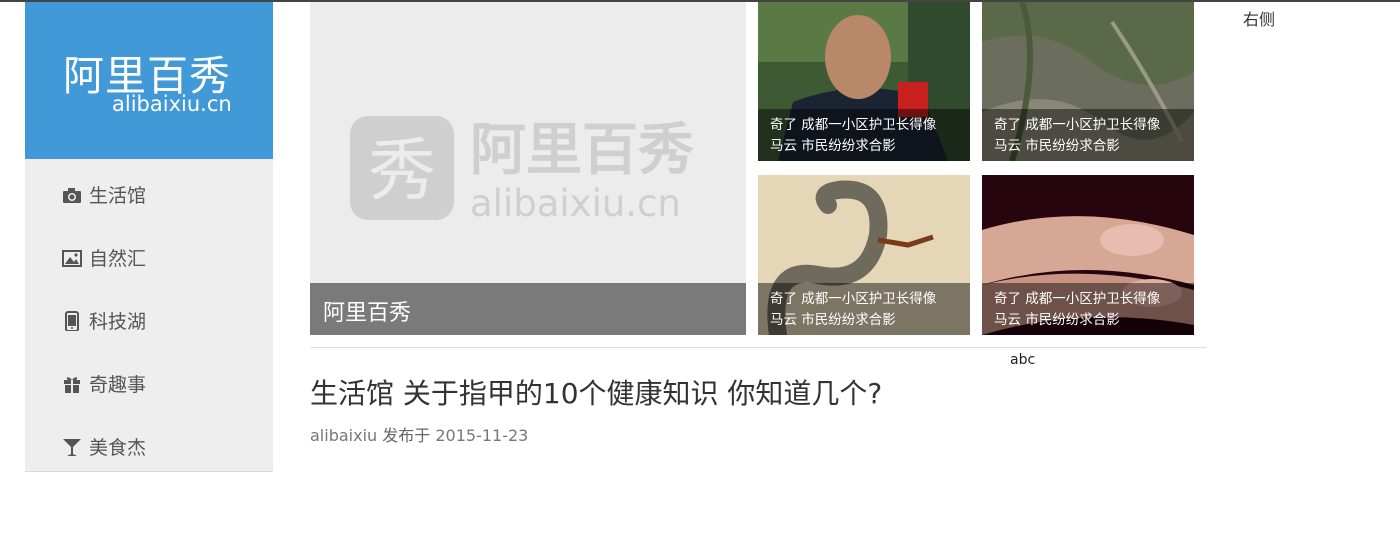 The width and height of the screenshot is (1400, 543). What do you see at coordinates (406, 435) in the screenshot?
I see `published-prefix: 发布于` at bounding box center [406, 435].